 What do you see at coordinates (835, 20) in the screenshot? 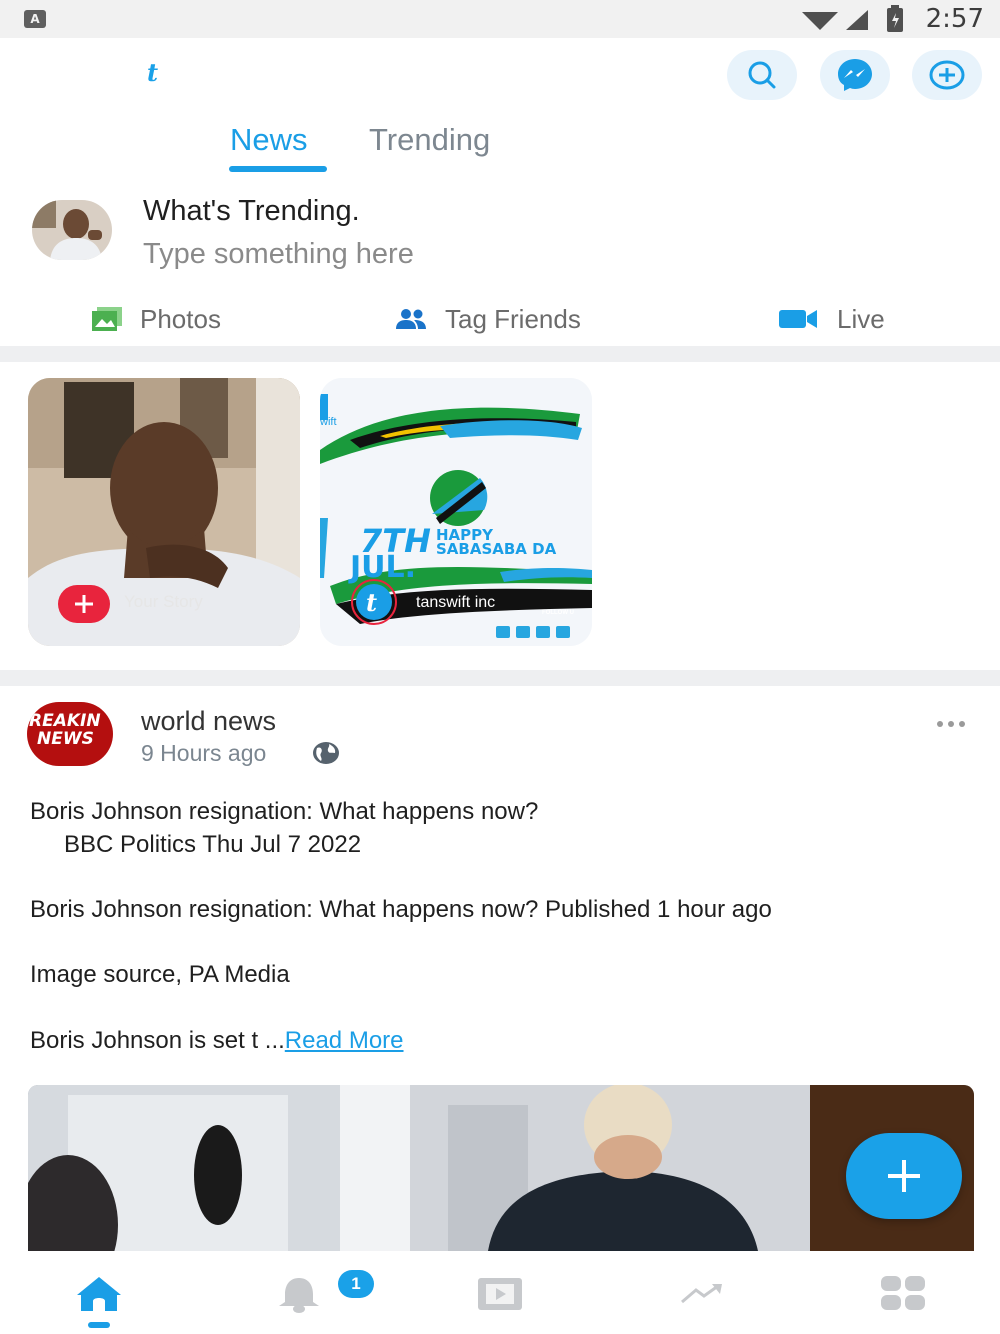
I see `signal-icons` at bounding box center [835, 20].